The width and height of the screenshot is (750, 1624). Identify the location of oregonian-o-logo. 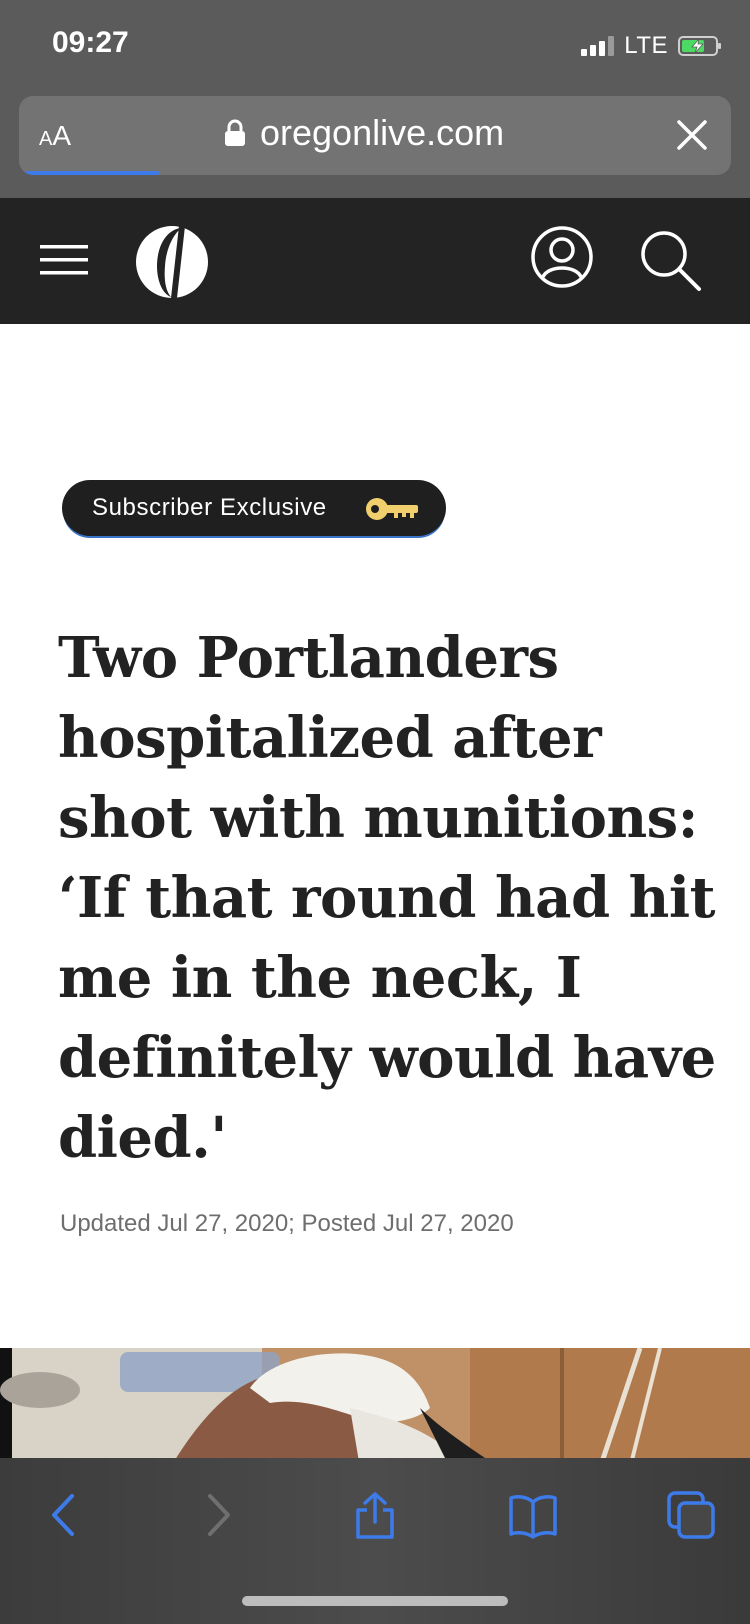
(172, 260).